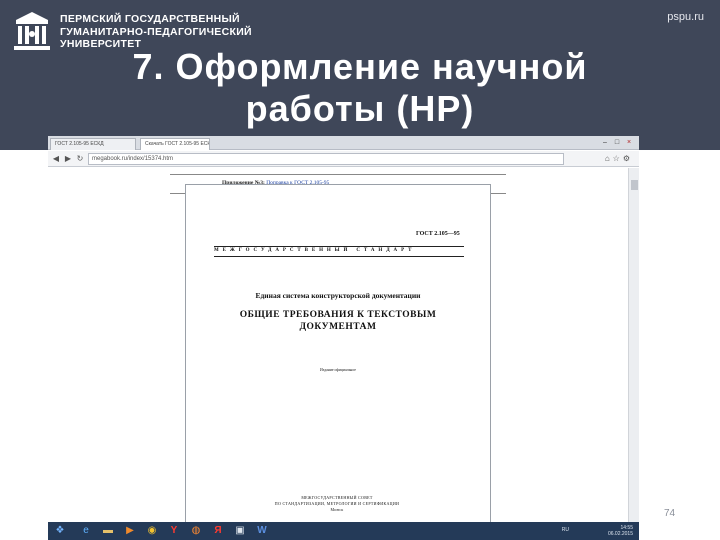 Image resolution: width=720 pixels, height=540 pixels. Describe the element at coordinates (150, 19) in the screenshot. I see `university-name-line: ПЕРМСКИЙ ГОСУДАРСТВЕННЫЙ` at that location.